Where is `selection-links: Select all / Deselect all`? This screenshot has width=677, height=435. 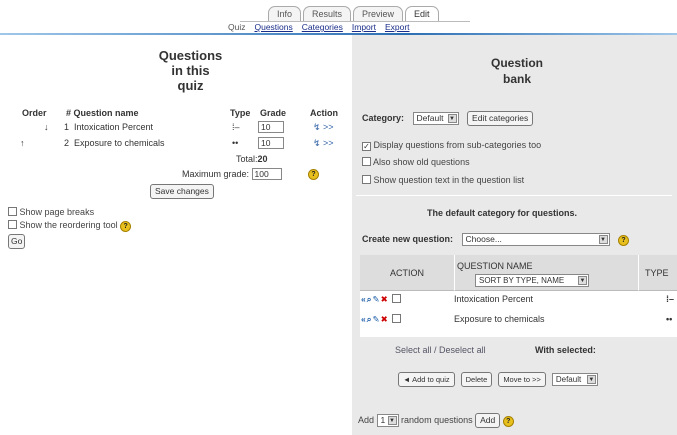
selection-links: Select all / Deselect all is located at coordinates (440, 350).